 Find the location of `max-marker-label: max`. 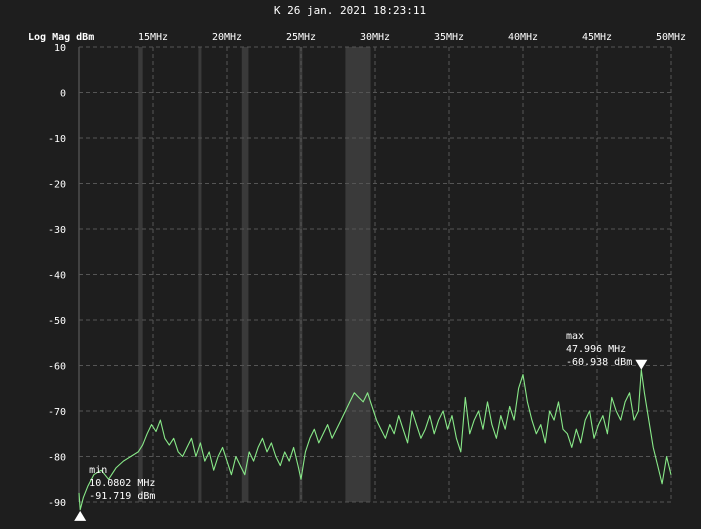

max-marker-label: max is located at coordinates (575, 336).